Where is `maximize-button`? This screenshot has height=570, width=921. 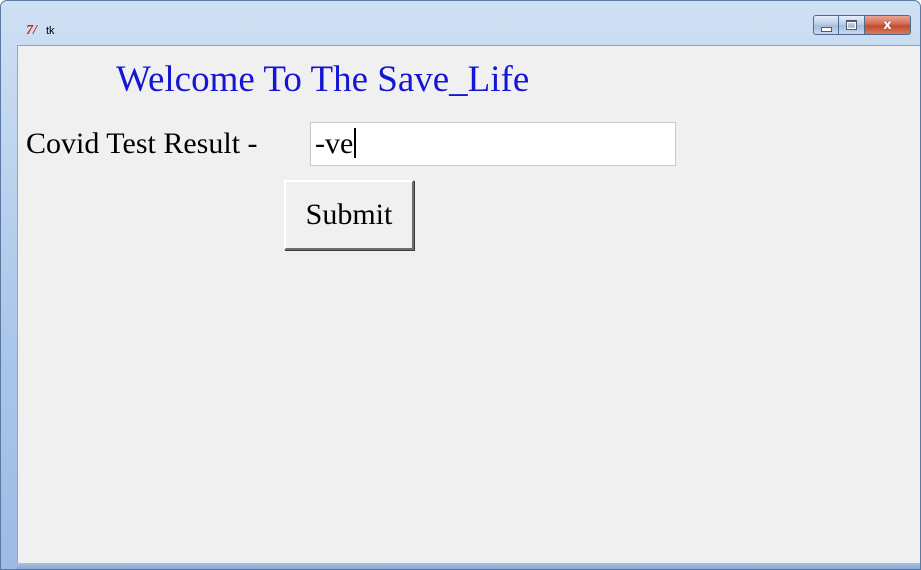 maximize-button is located at coordinates (852, 25).